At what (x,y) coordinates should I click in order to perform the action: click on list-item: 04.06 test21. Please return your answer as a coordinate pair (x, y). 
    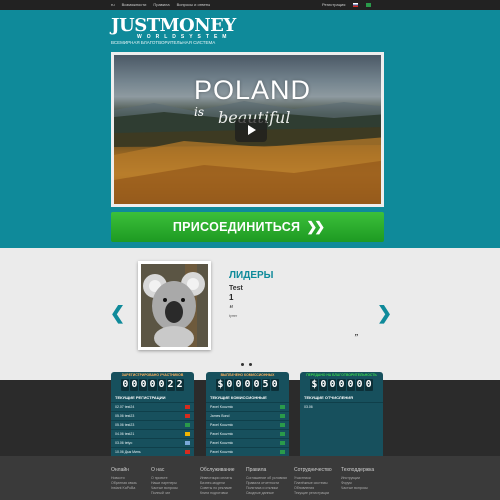
    Looking at the image, I should click on (152, 433).